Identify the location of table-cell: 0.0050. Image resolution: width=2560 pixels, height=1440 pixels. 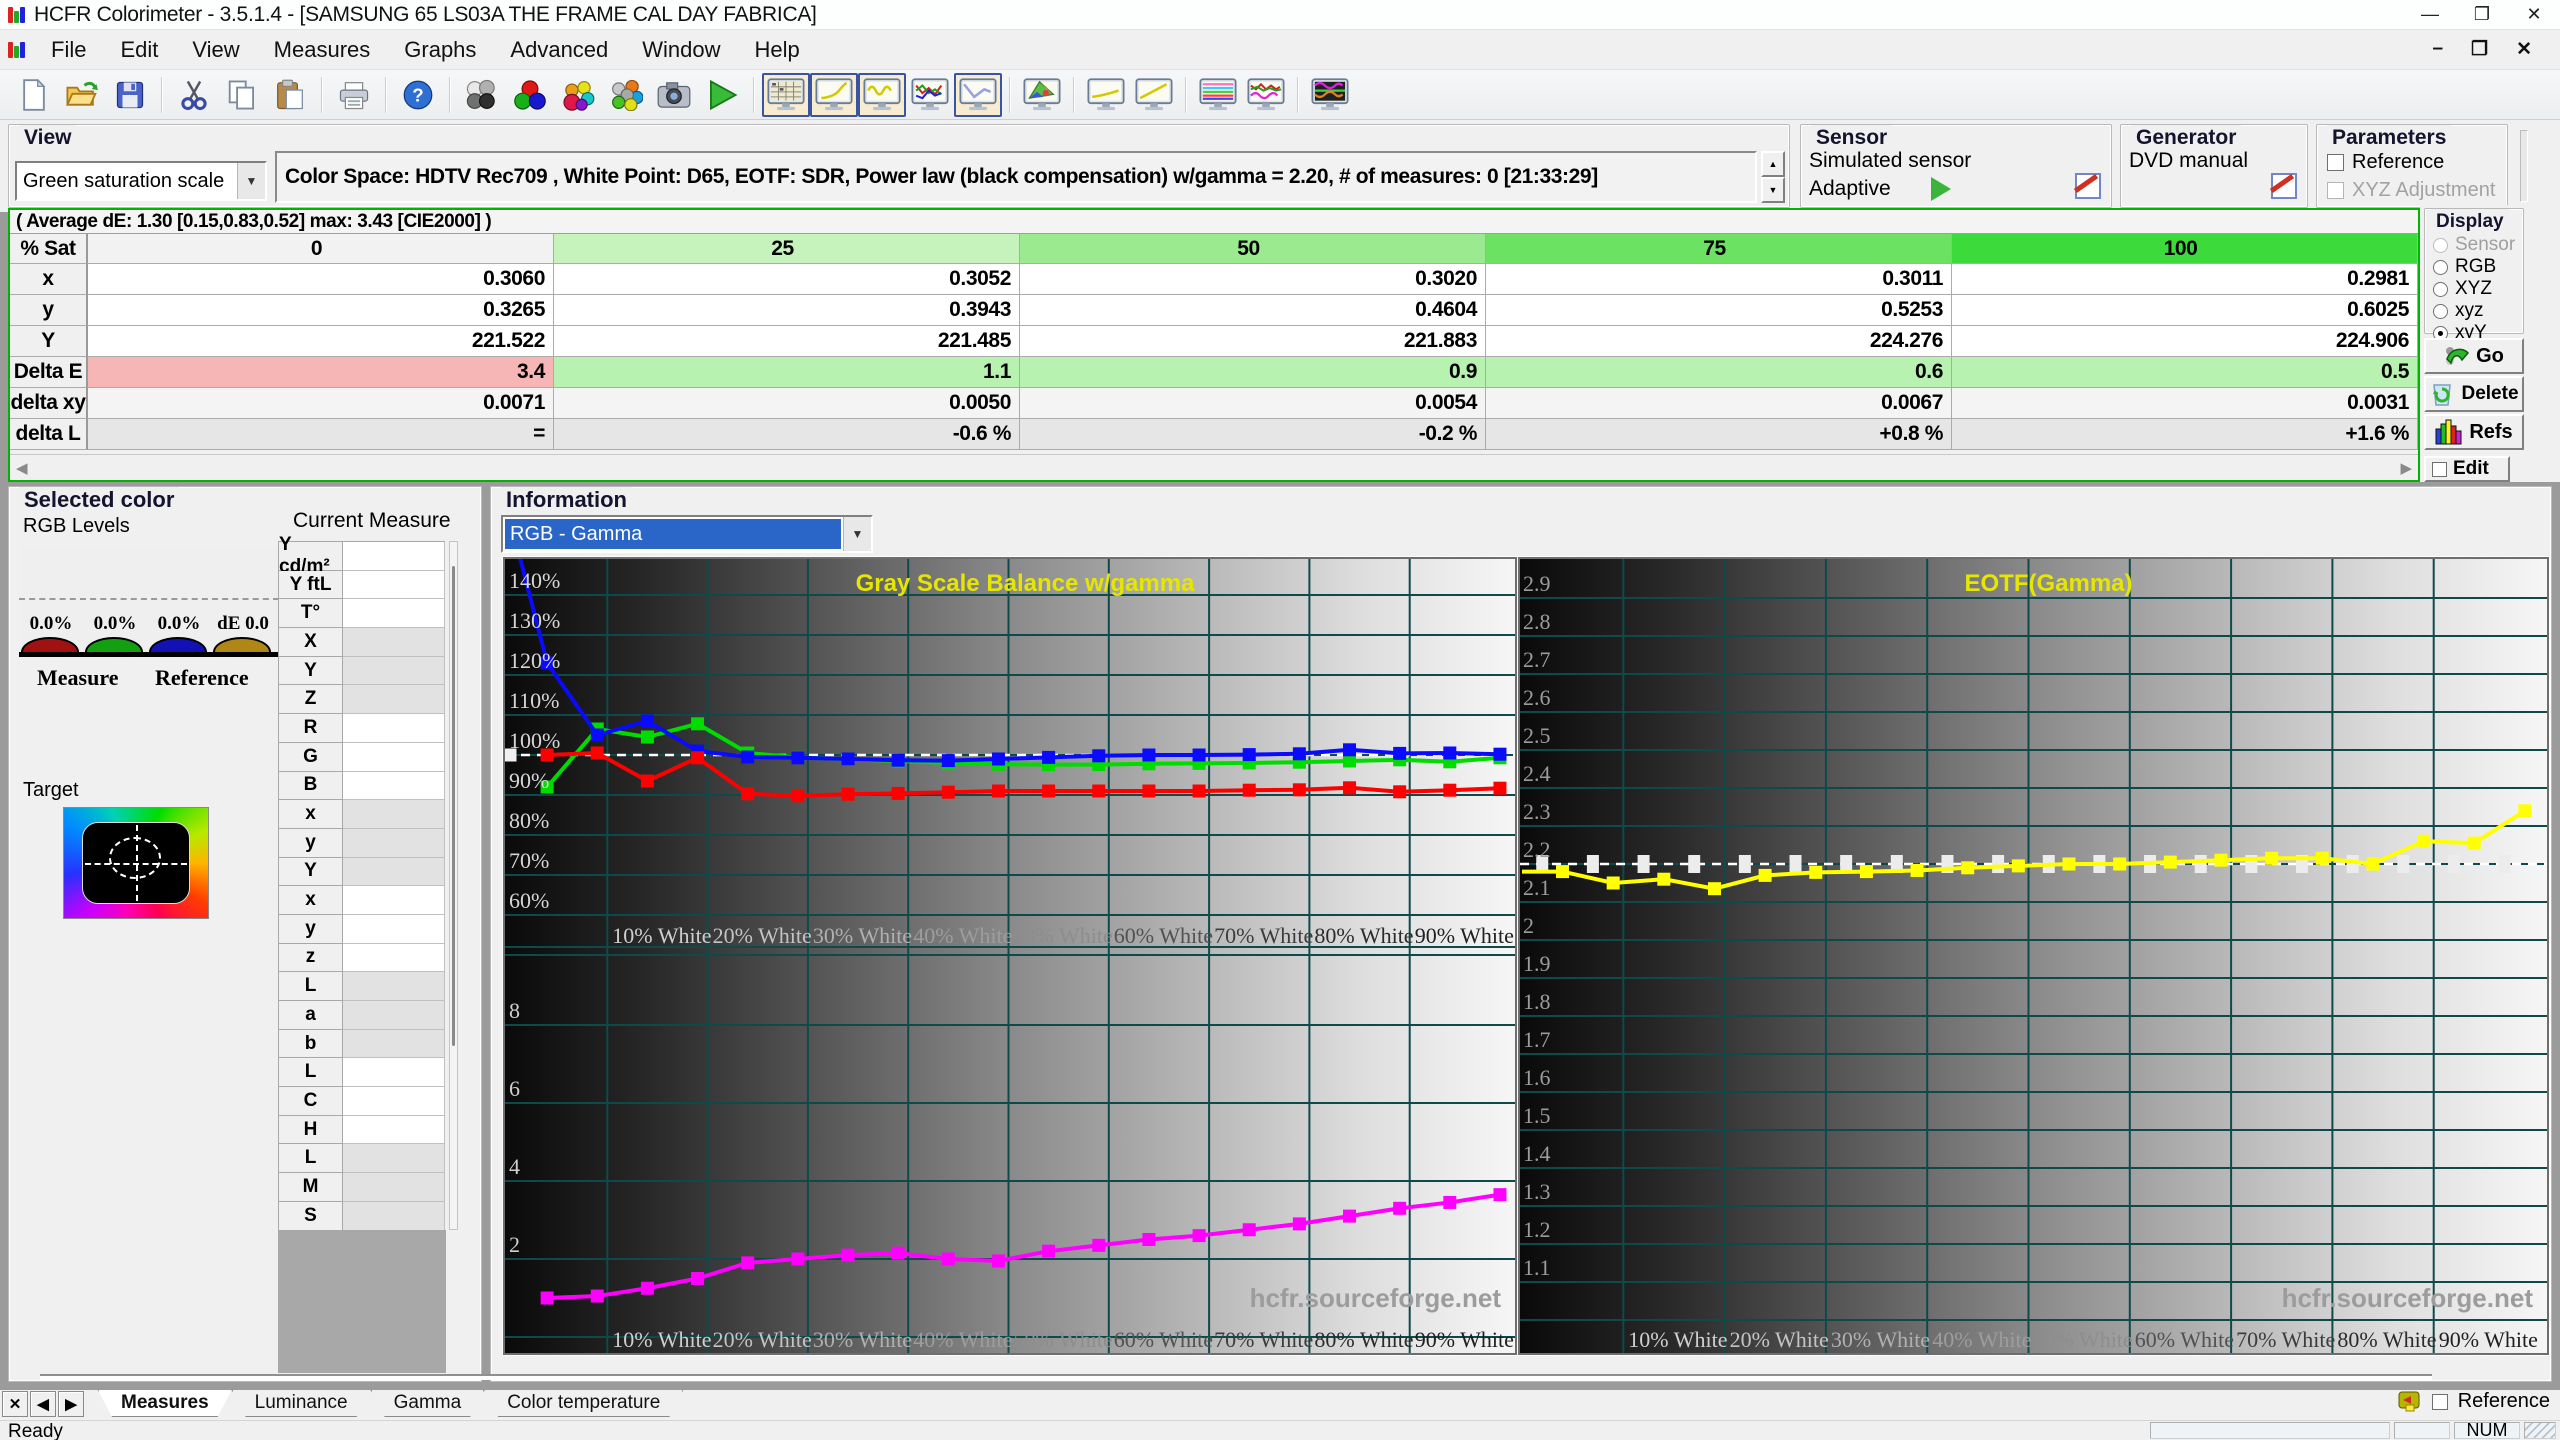
(787, 403).